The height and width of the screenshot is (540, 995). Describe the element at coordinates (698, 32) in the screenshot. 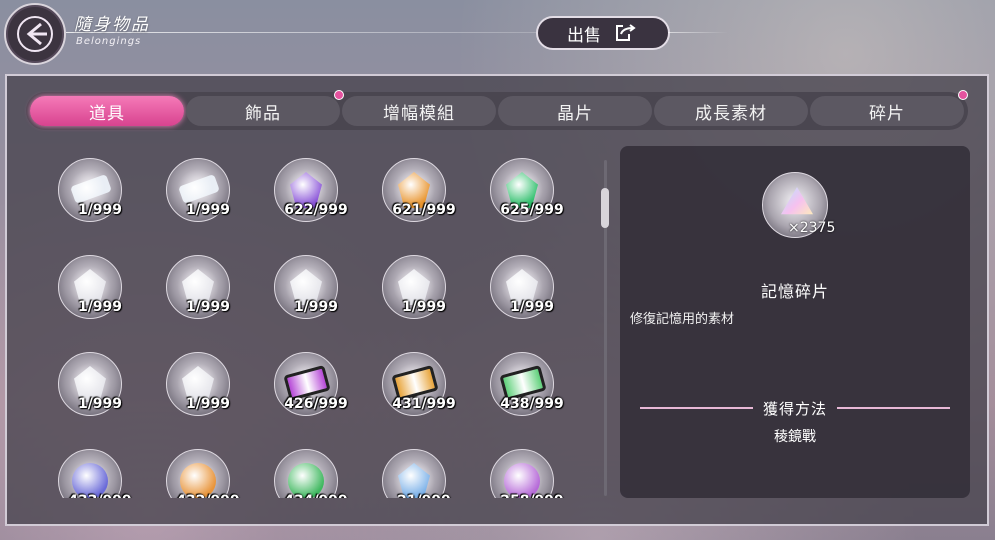

I see `sell-underline` at that location.